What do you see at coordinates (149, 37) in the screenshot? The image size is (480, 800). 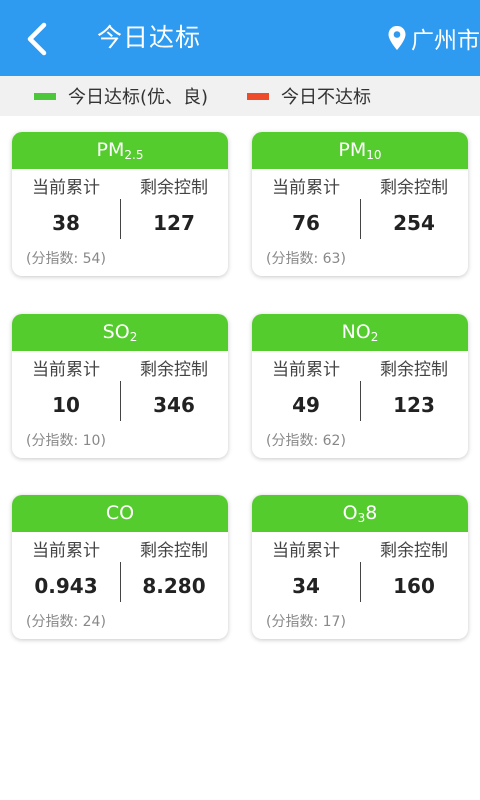 I see `page-title: 今日达标` at bounding box center [149, 37].